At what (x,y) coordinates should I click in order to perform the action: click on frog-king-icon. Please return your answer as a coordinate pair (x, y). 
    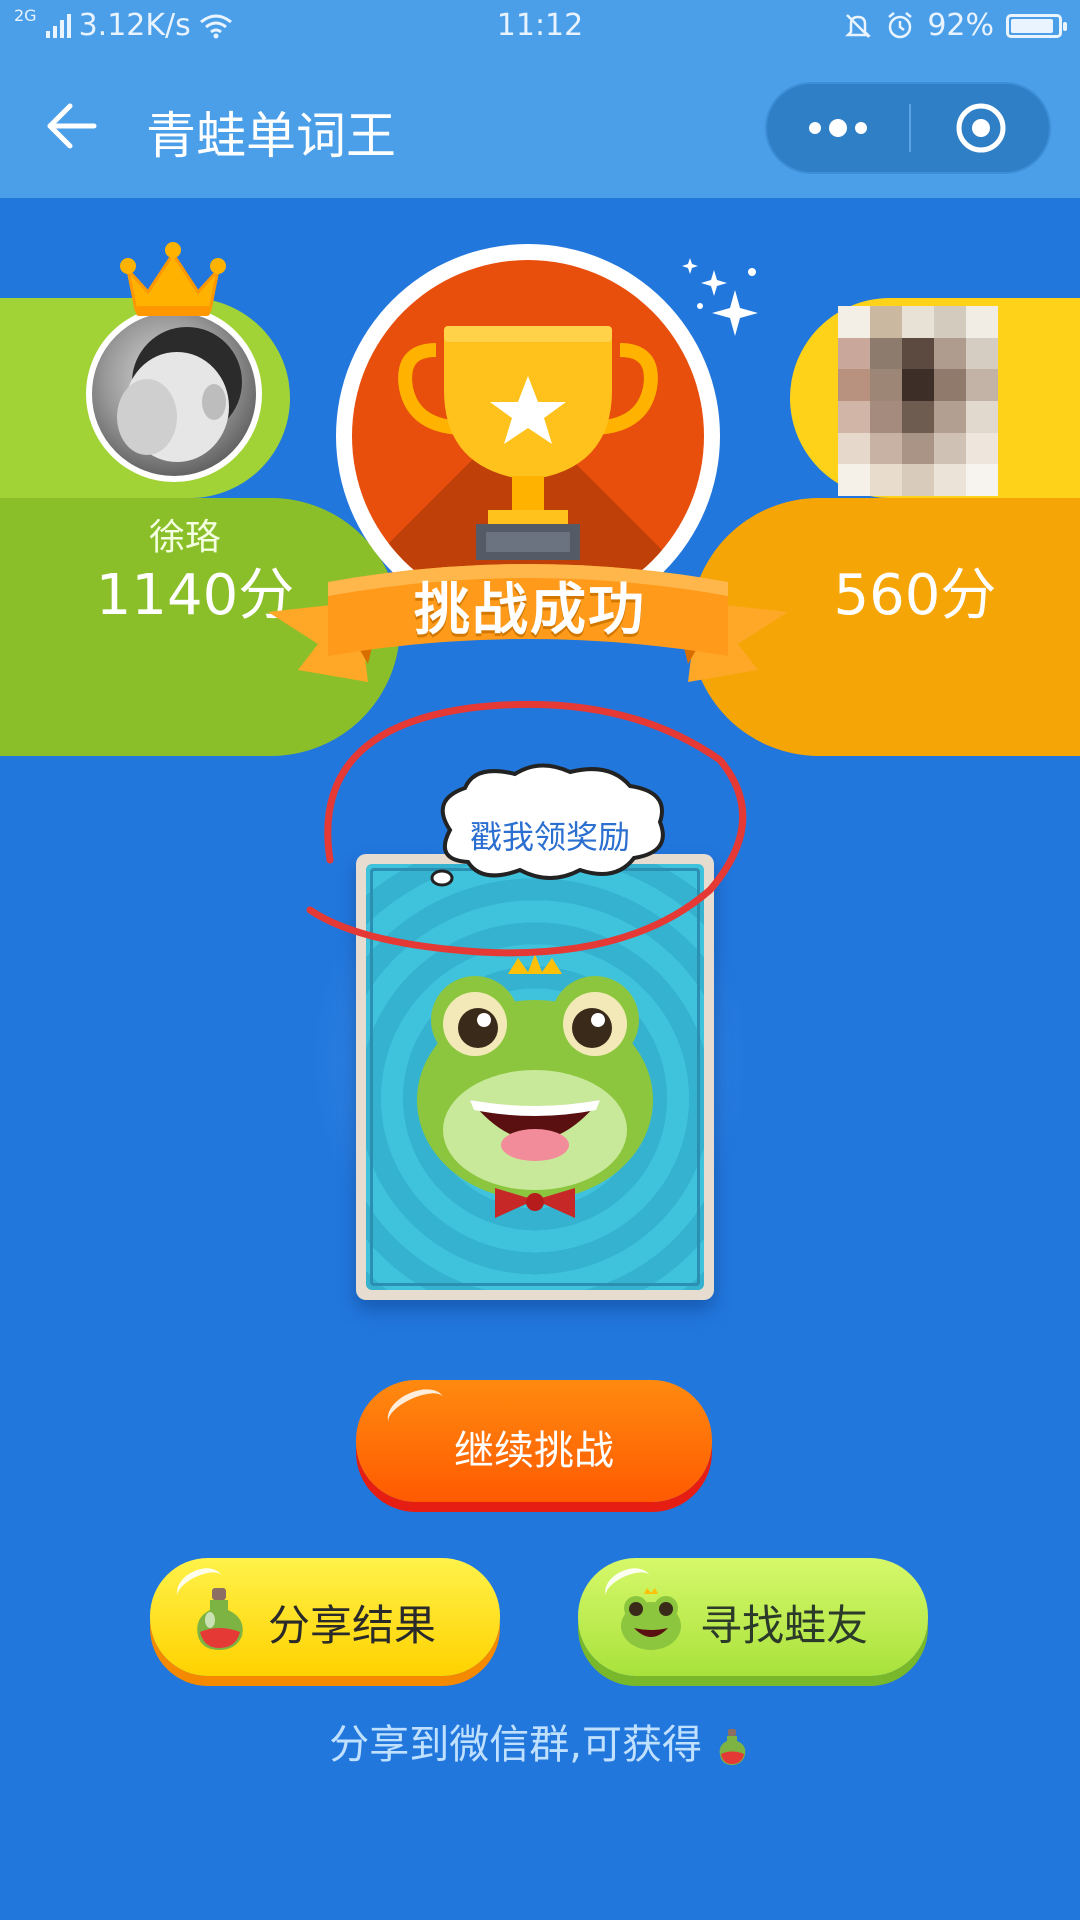
    Looking at the image, I should click on (535, 1085).